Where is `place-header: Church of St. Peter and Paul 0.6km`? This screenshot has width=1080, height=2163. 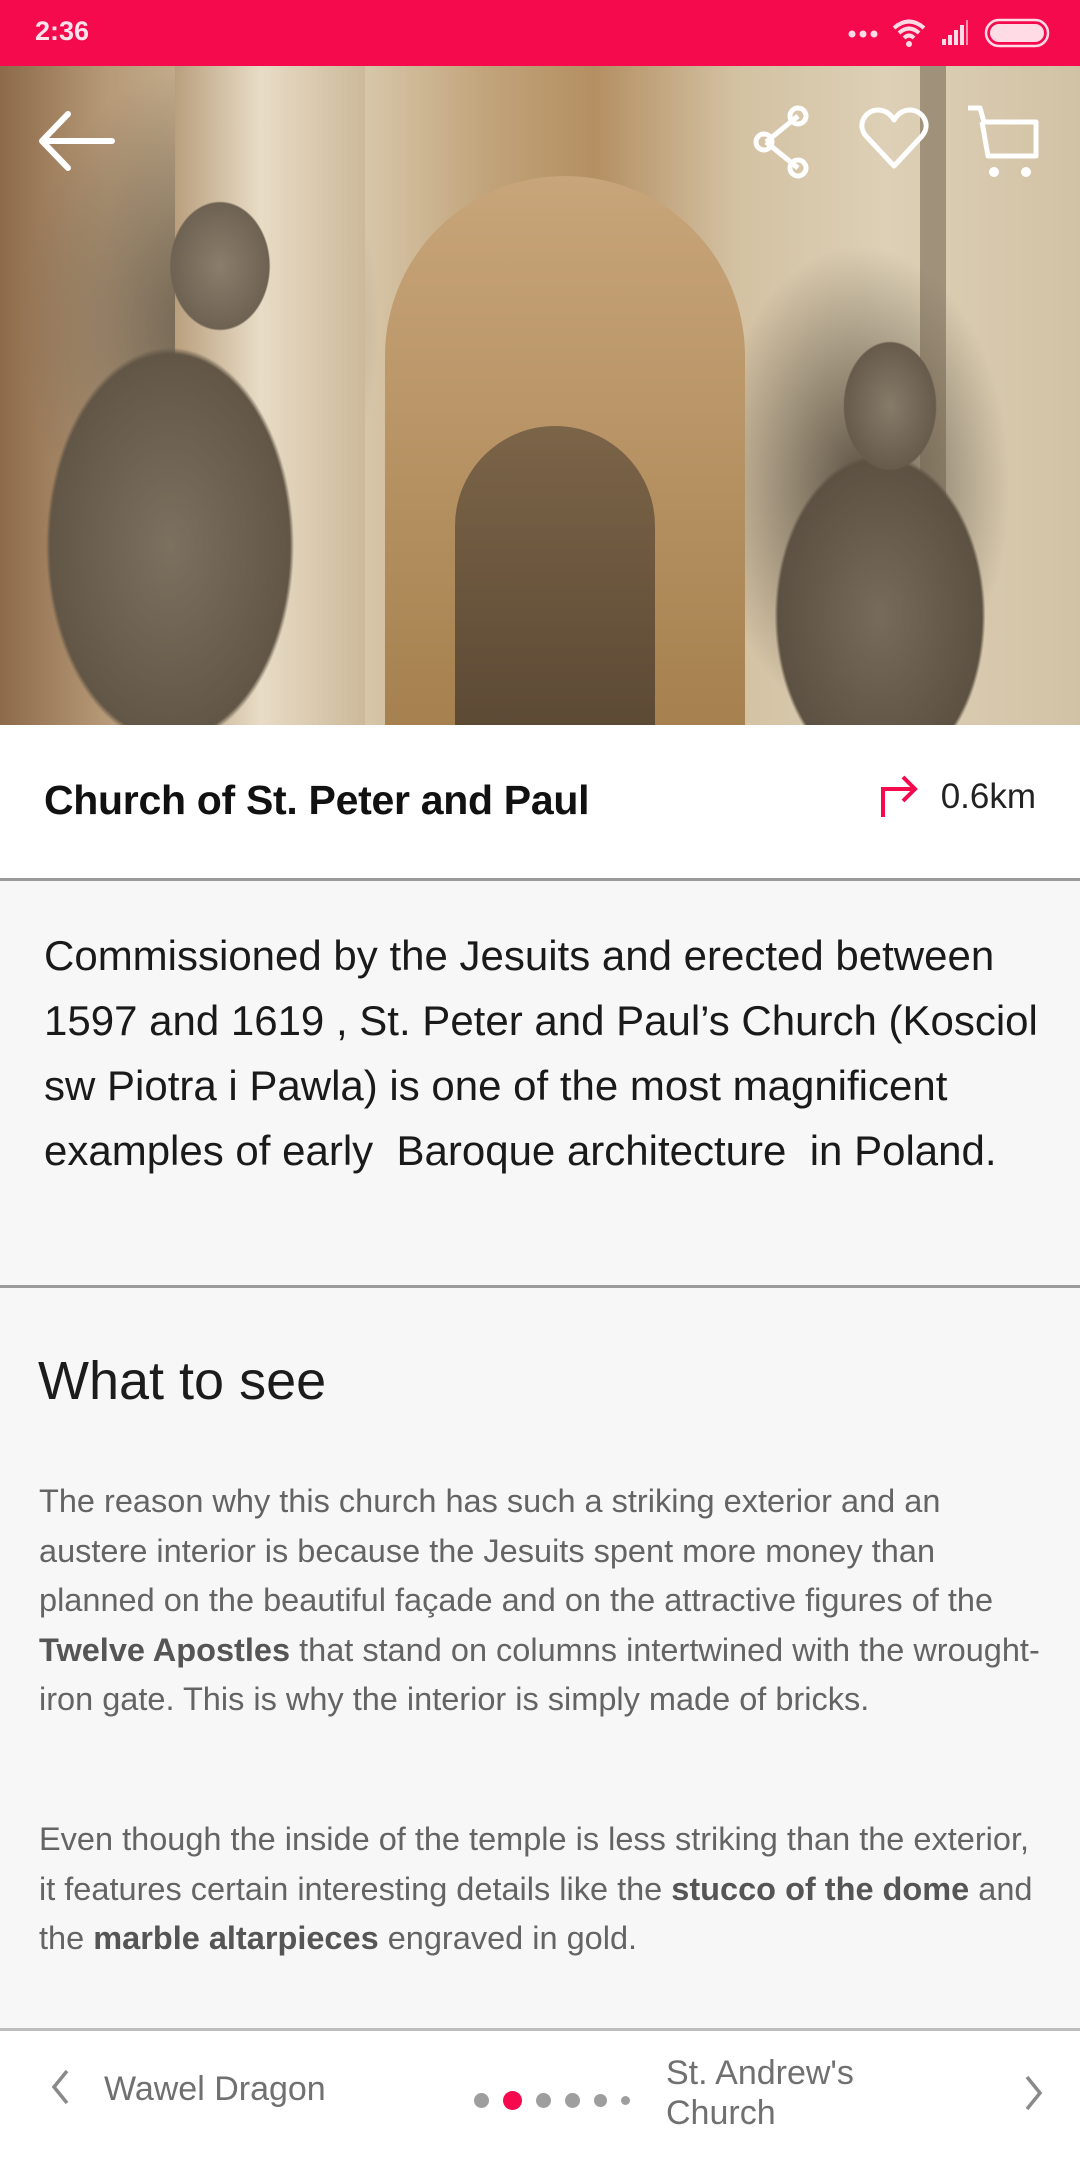
place-header: Church of St. Peter and Paul 0.6km is located at coordinates (540, 803).